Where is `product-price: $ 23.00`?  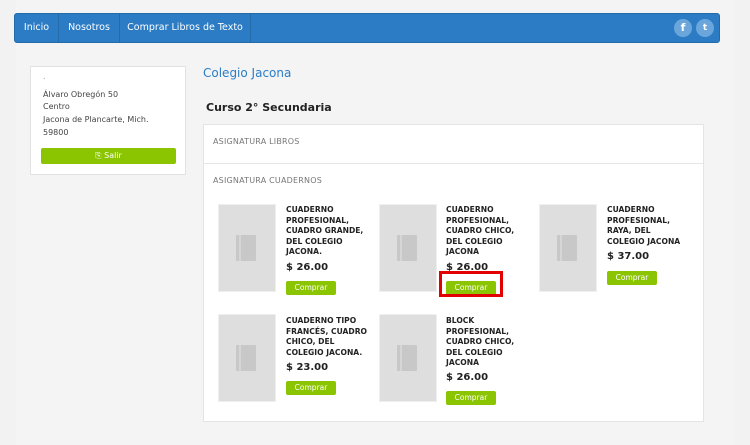
product-price: $ 23.00 is located at coordinates (307, 367).